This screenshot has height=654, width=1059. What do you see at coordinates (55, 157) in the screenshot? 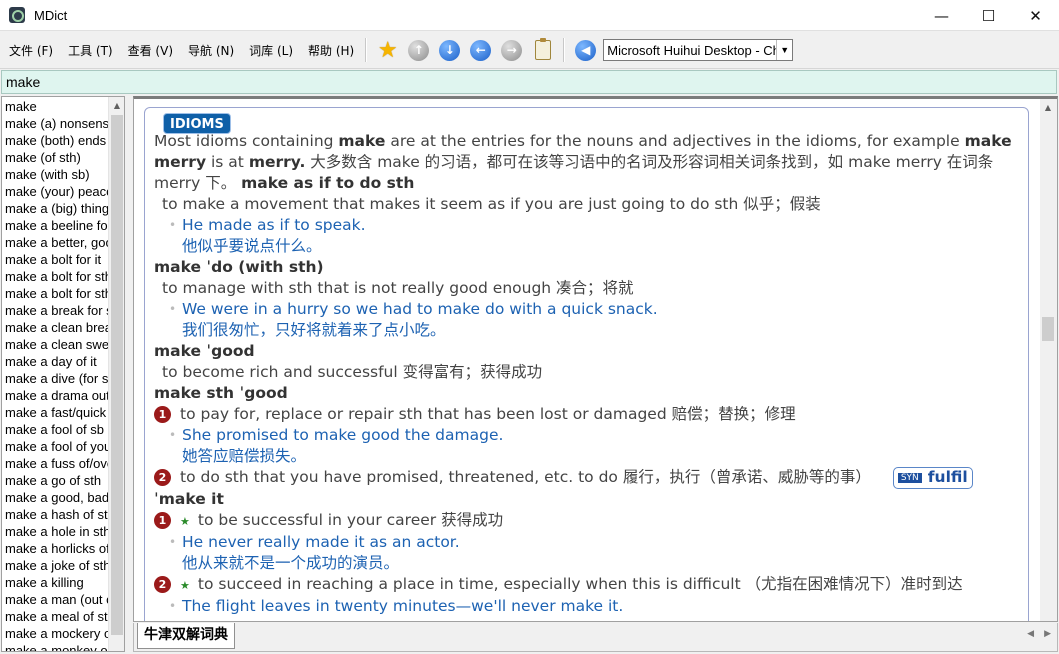
I see `word-list-item: make (of sth)` at bounding box center [55, 157].